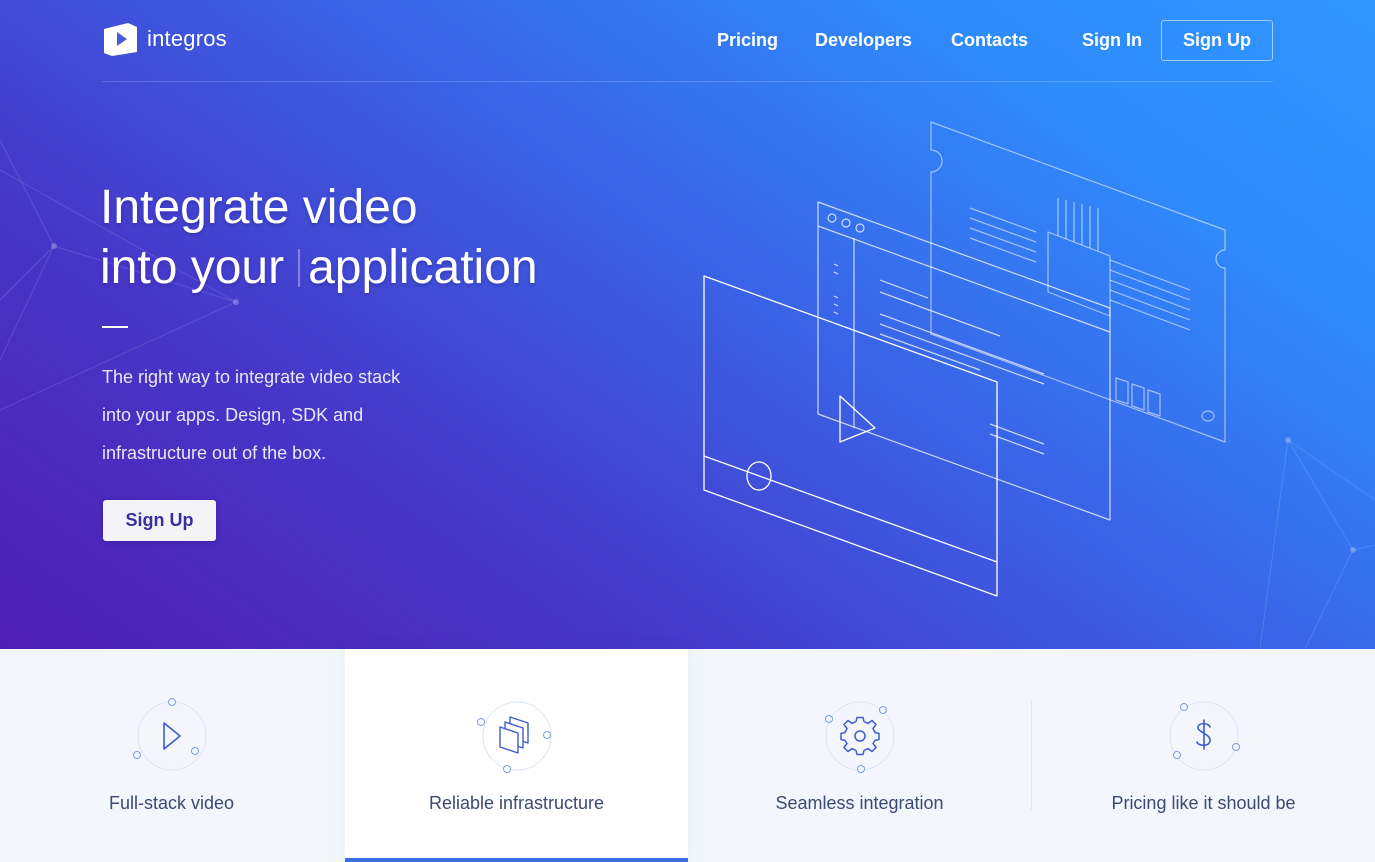 This screenshot has height=862, width=1375. Describe the element at coordinates (513, 737) in the screenshot. I see `layers-icon` at that location.